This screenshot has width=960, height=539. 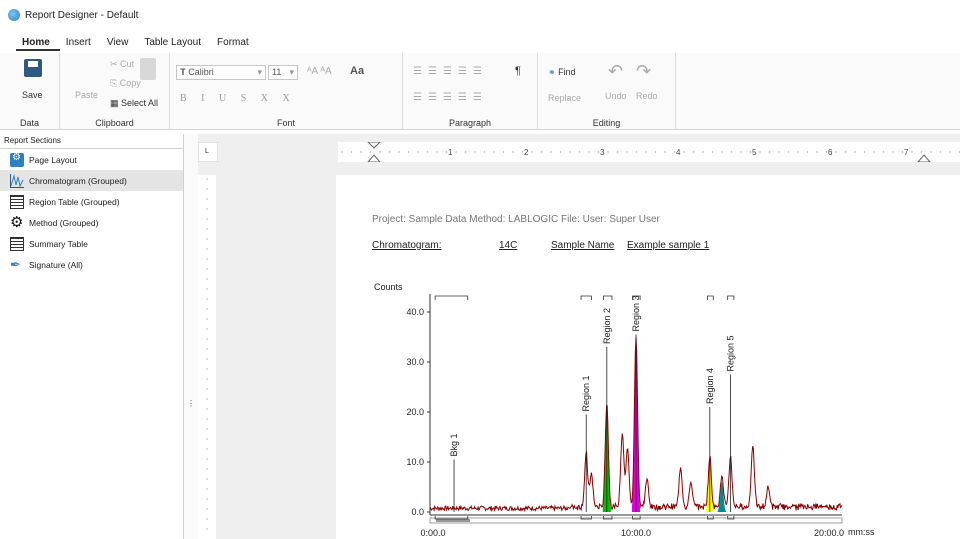 What do you see at coordinates (432, 533) in the screenshot?
I see `x-tick-label: 0:00.0` at bounding box center [432, 533].